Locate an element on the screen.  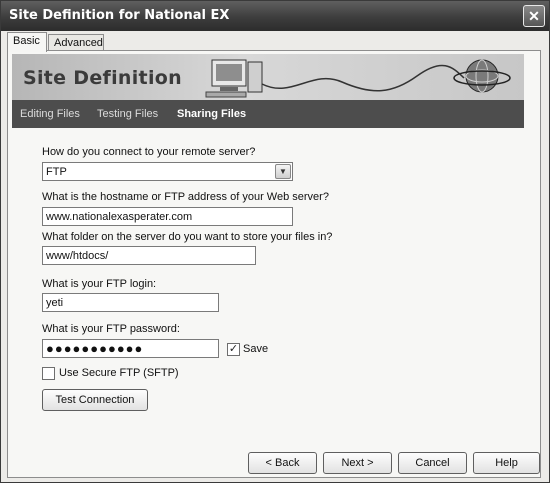
close-icon: ✕ is located at coordinates (534, 16).